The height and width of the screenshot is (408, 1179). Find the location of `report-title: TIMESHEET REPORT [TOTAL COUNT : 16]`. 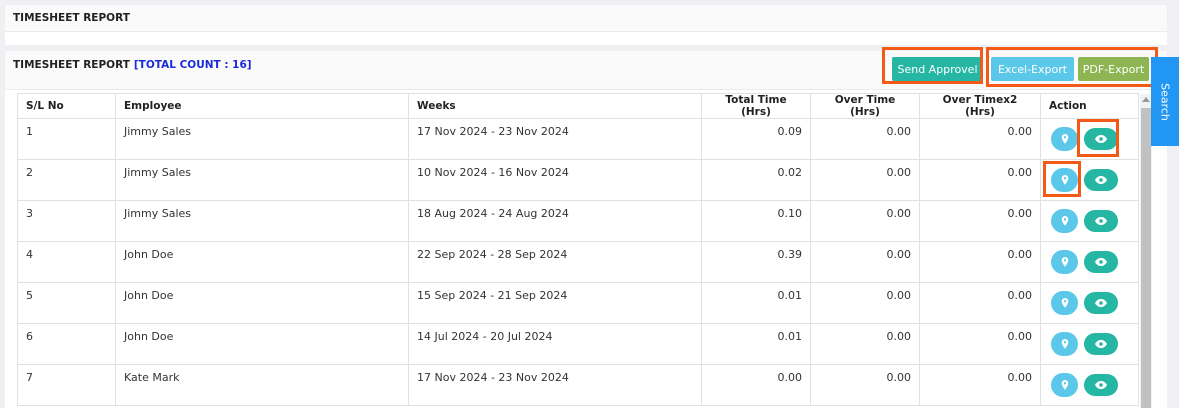

report-title: TIMESHEET REPORT [TOTAL COUNT : 16] is located at coordinates (132, 65).